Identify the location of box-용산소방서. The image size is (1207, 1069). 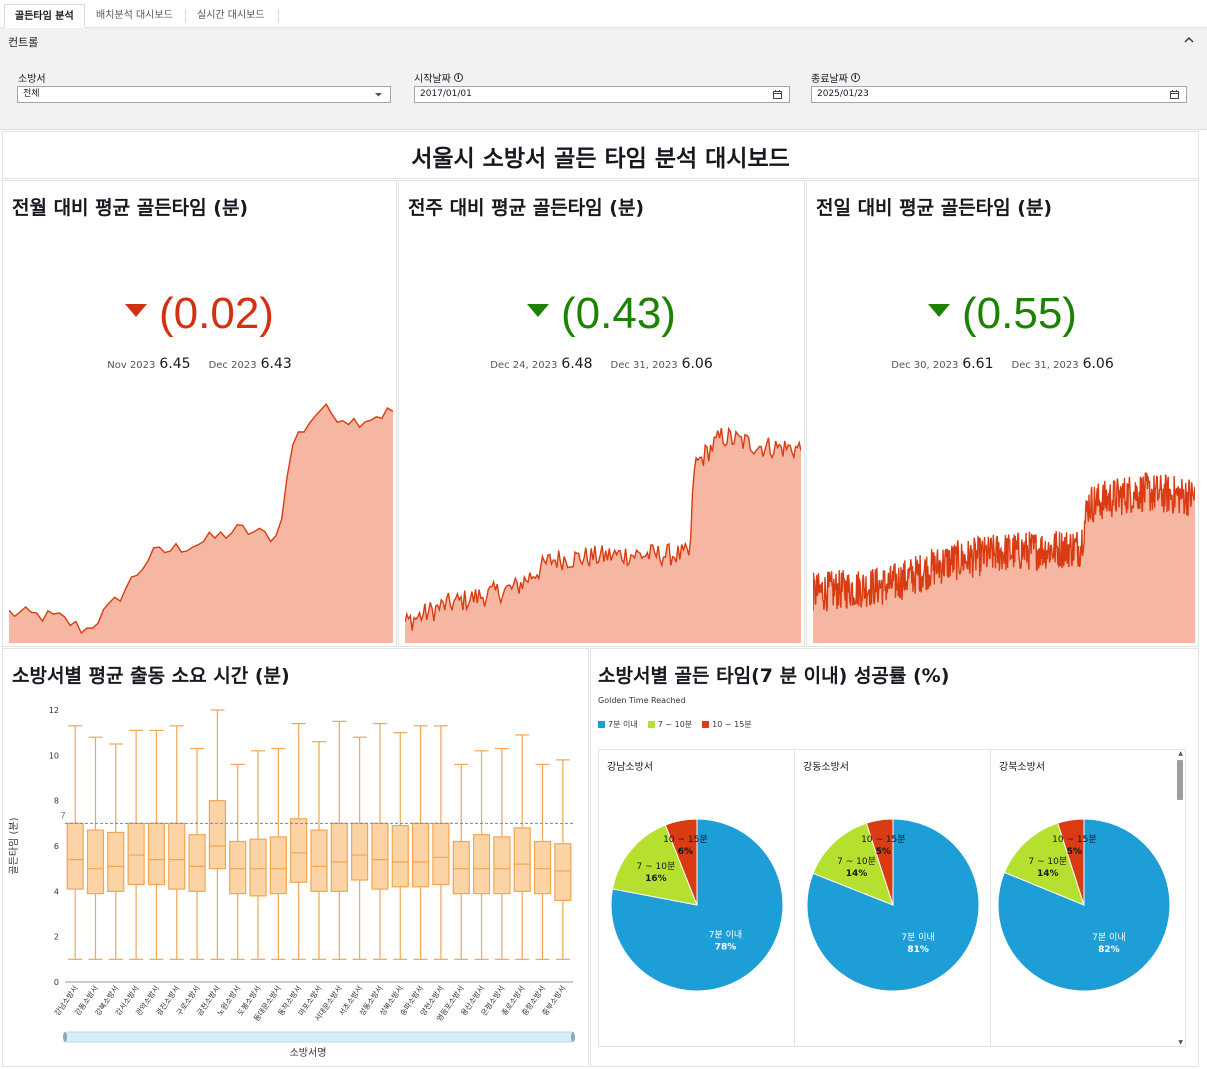
(481, 855).